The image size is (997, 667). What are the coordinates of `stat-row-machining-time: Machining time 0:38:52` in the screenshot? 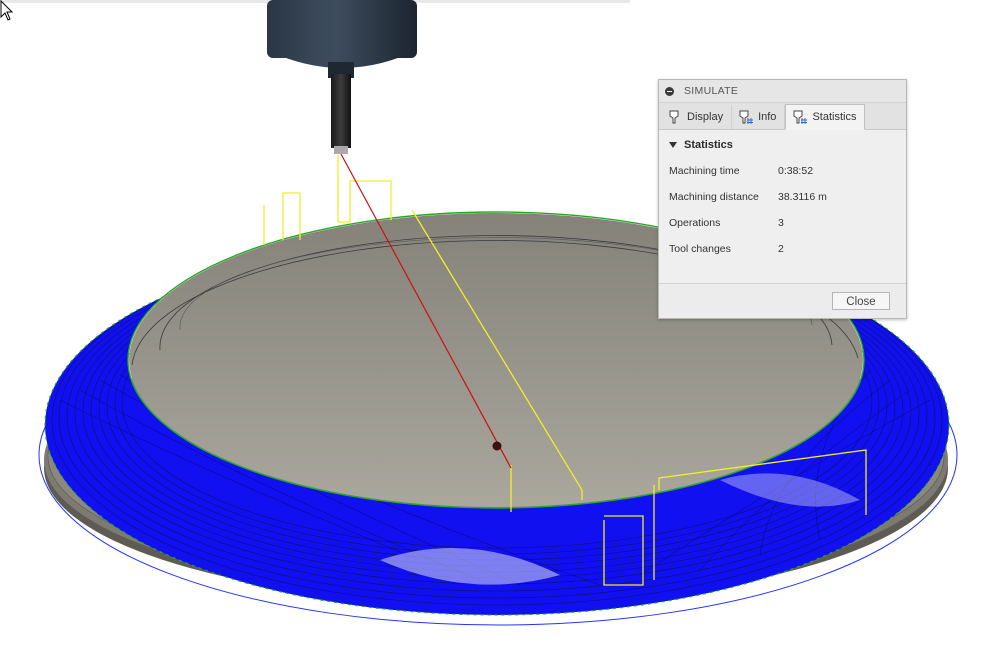 It's located at (741, 171).